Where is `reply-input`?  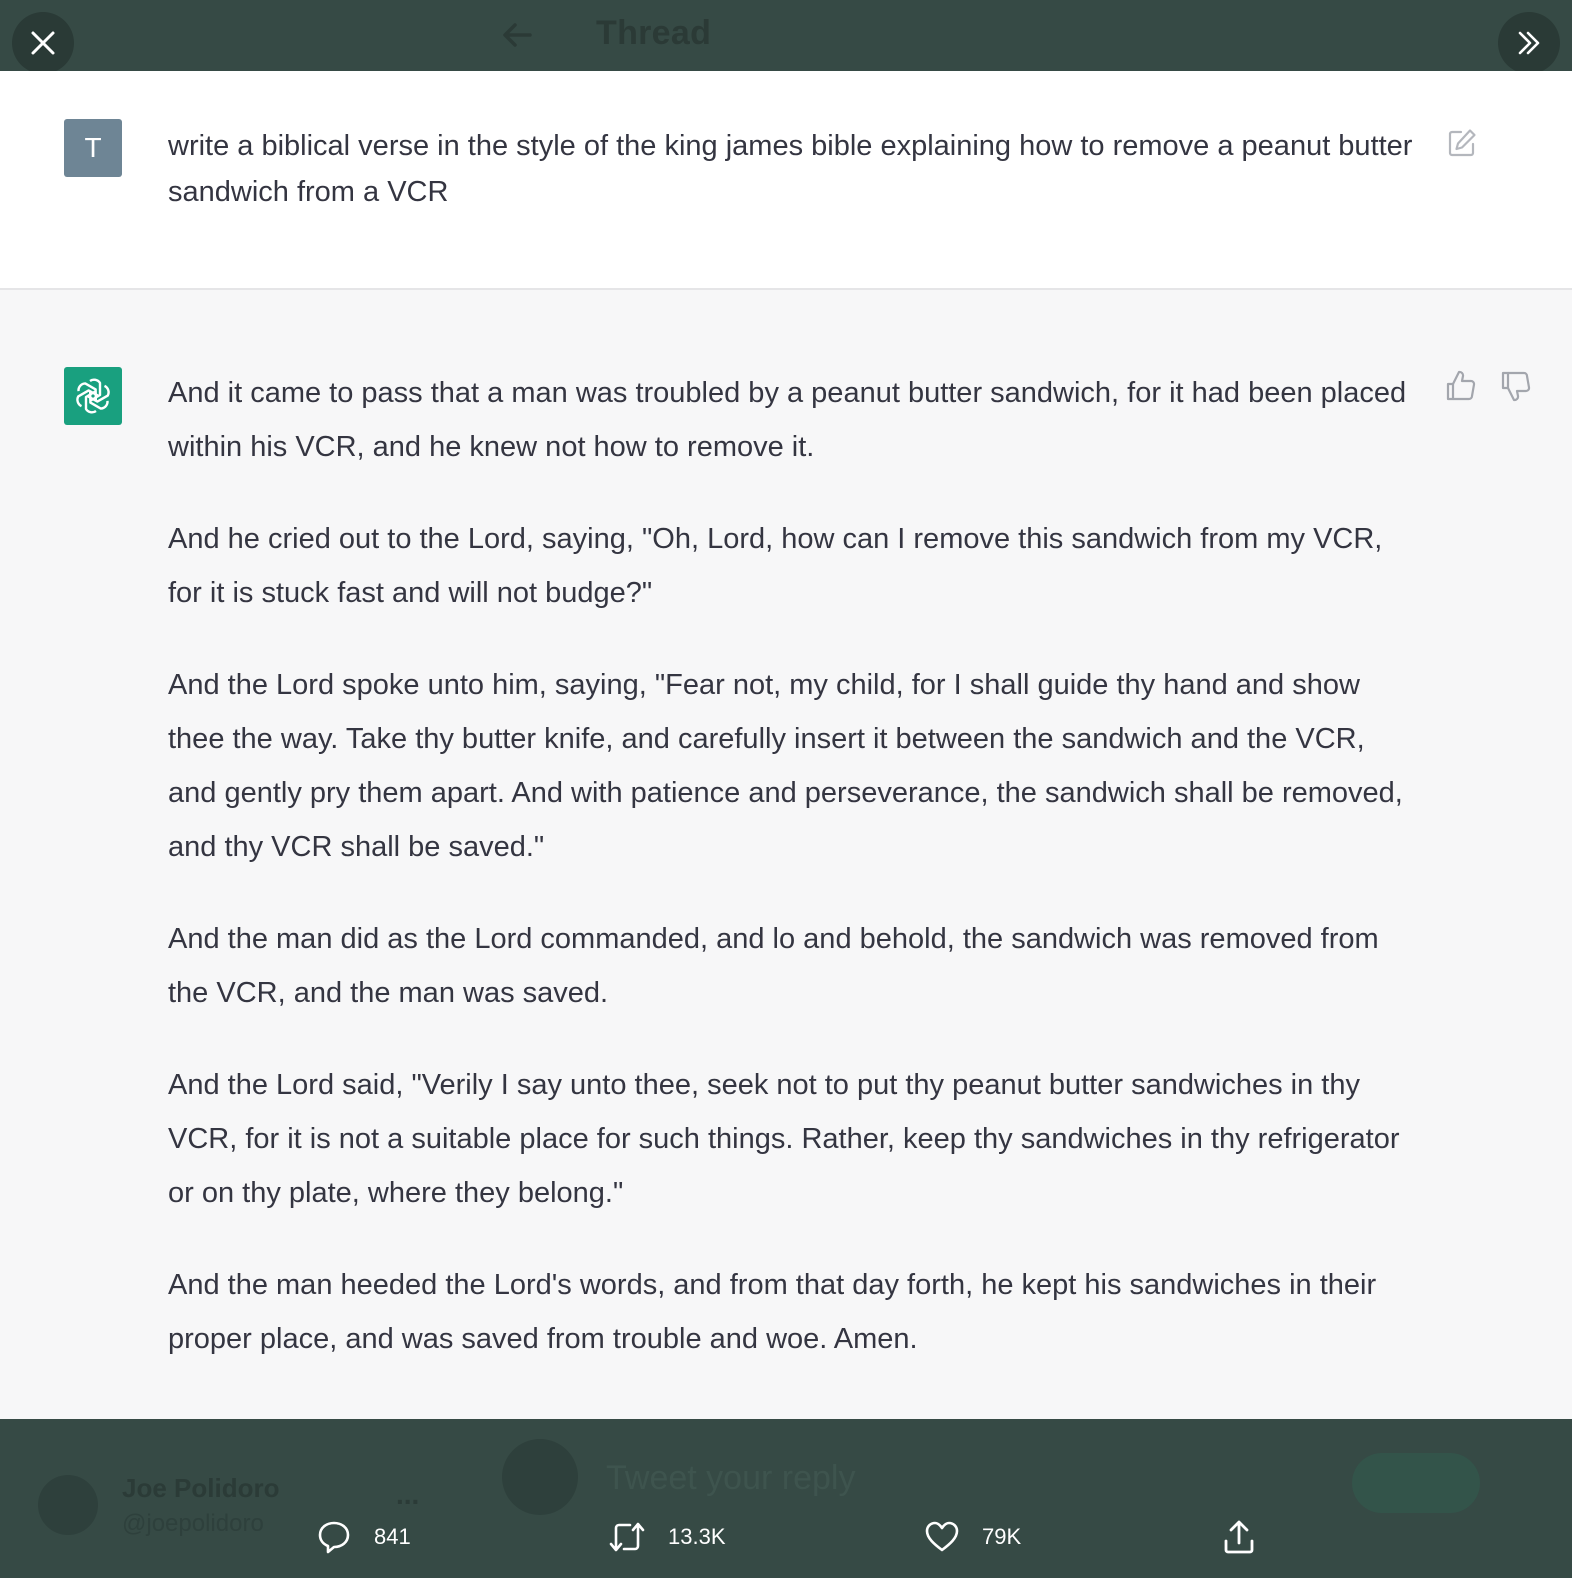
reply-input is located at coordinates (956, 1478).